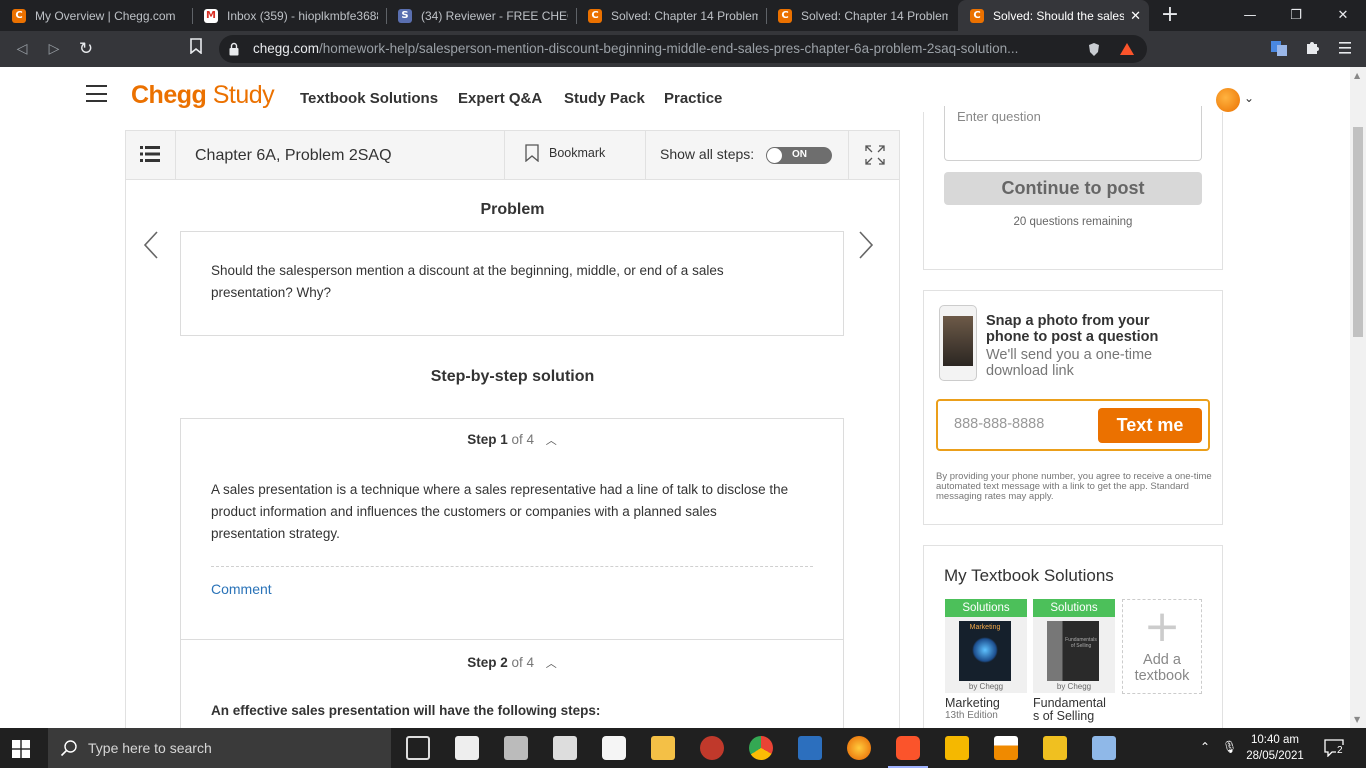 This screenshot has height=768, width=1366. Describe the element at coordinates (577, 153) in the screenshot. I see `bookmark-button: Bookmark` at that location.